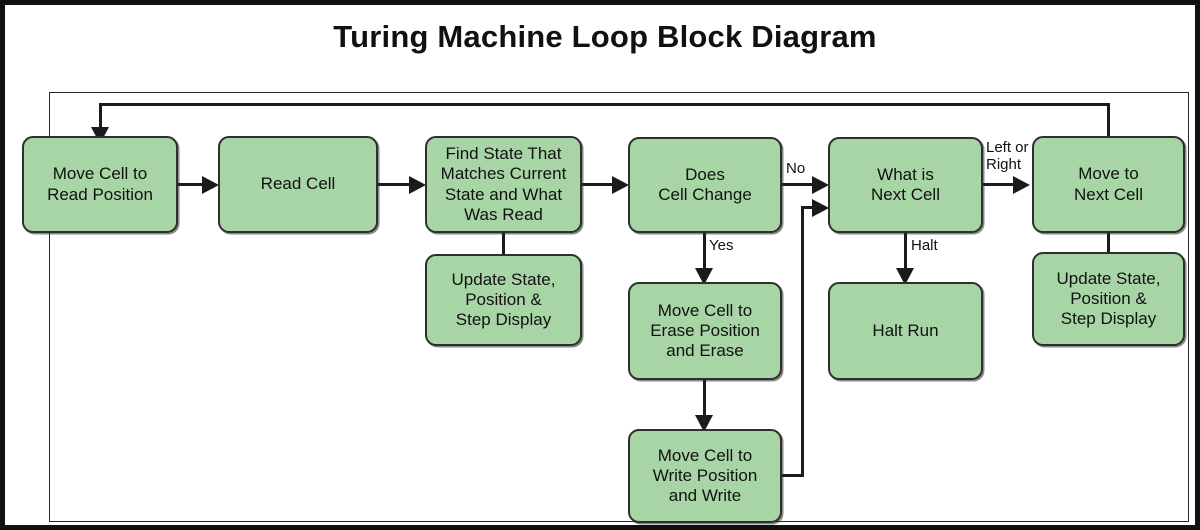 The width and height of the screenshot is (1200, 530). I want to click on node-update-state-right: Update State, Position & Step Display, so click(1108, 299).